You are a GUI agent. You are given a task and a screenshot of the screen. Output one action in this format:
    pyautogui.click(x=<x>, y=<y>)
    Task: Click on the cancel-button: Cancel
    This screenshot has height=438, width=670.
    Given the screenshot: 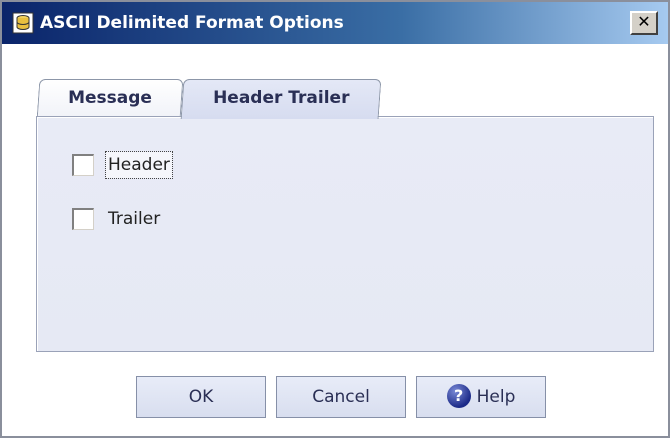 What is the action you would take?
    pyautogui.click(x=341, y=397)
    